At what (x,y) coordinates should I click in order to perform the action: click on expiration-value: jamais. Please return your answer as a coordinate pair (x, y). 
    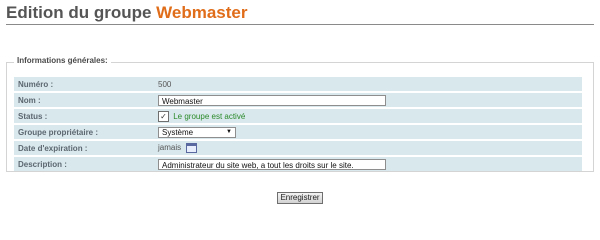
    Looking at the image, I should click on (170, 148).